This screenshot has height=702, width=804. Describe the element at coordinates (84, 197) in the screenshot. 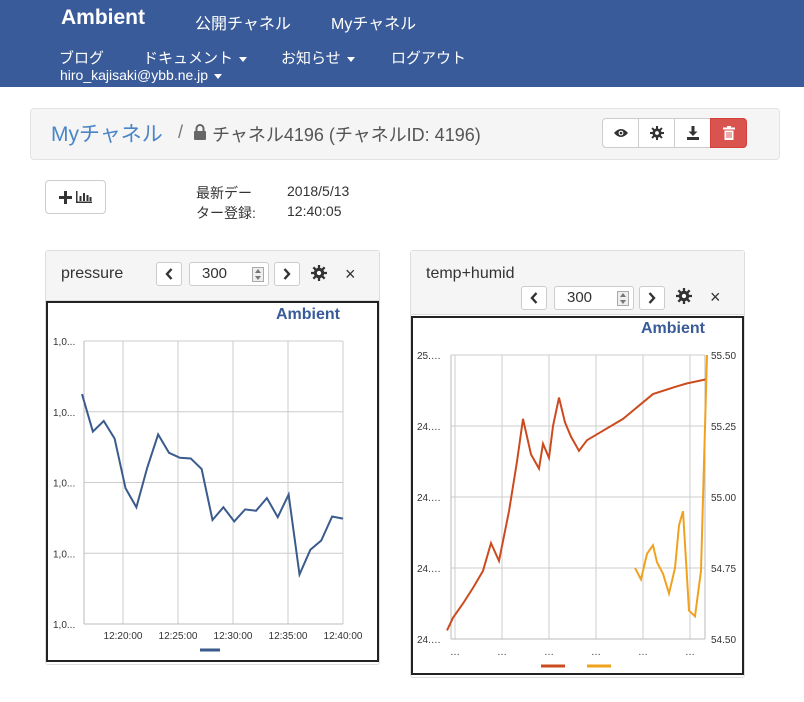

I see `bar-chart-icon` at that location.